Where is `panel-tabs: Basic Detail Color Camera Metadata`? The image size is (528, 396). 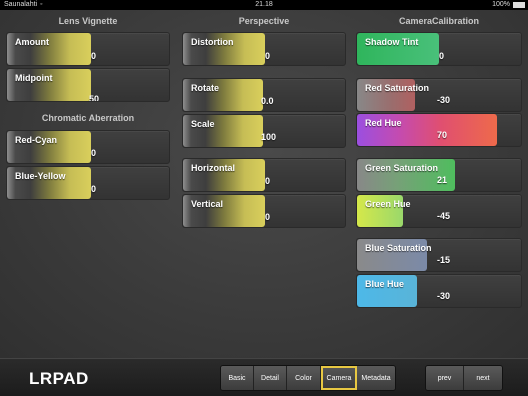
panel-tabs: Basic Detail Color Camera Metadata is located at coordinates (308, 378).